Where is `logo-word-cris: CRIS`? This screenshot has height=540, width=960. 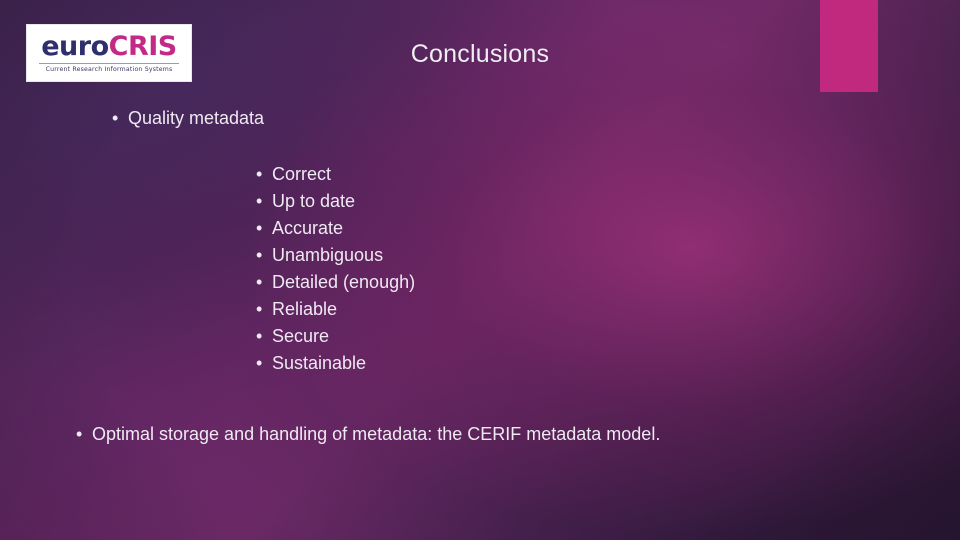
logo-word-cris: CRIS is located at coordinates (143, 46).